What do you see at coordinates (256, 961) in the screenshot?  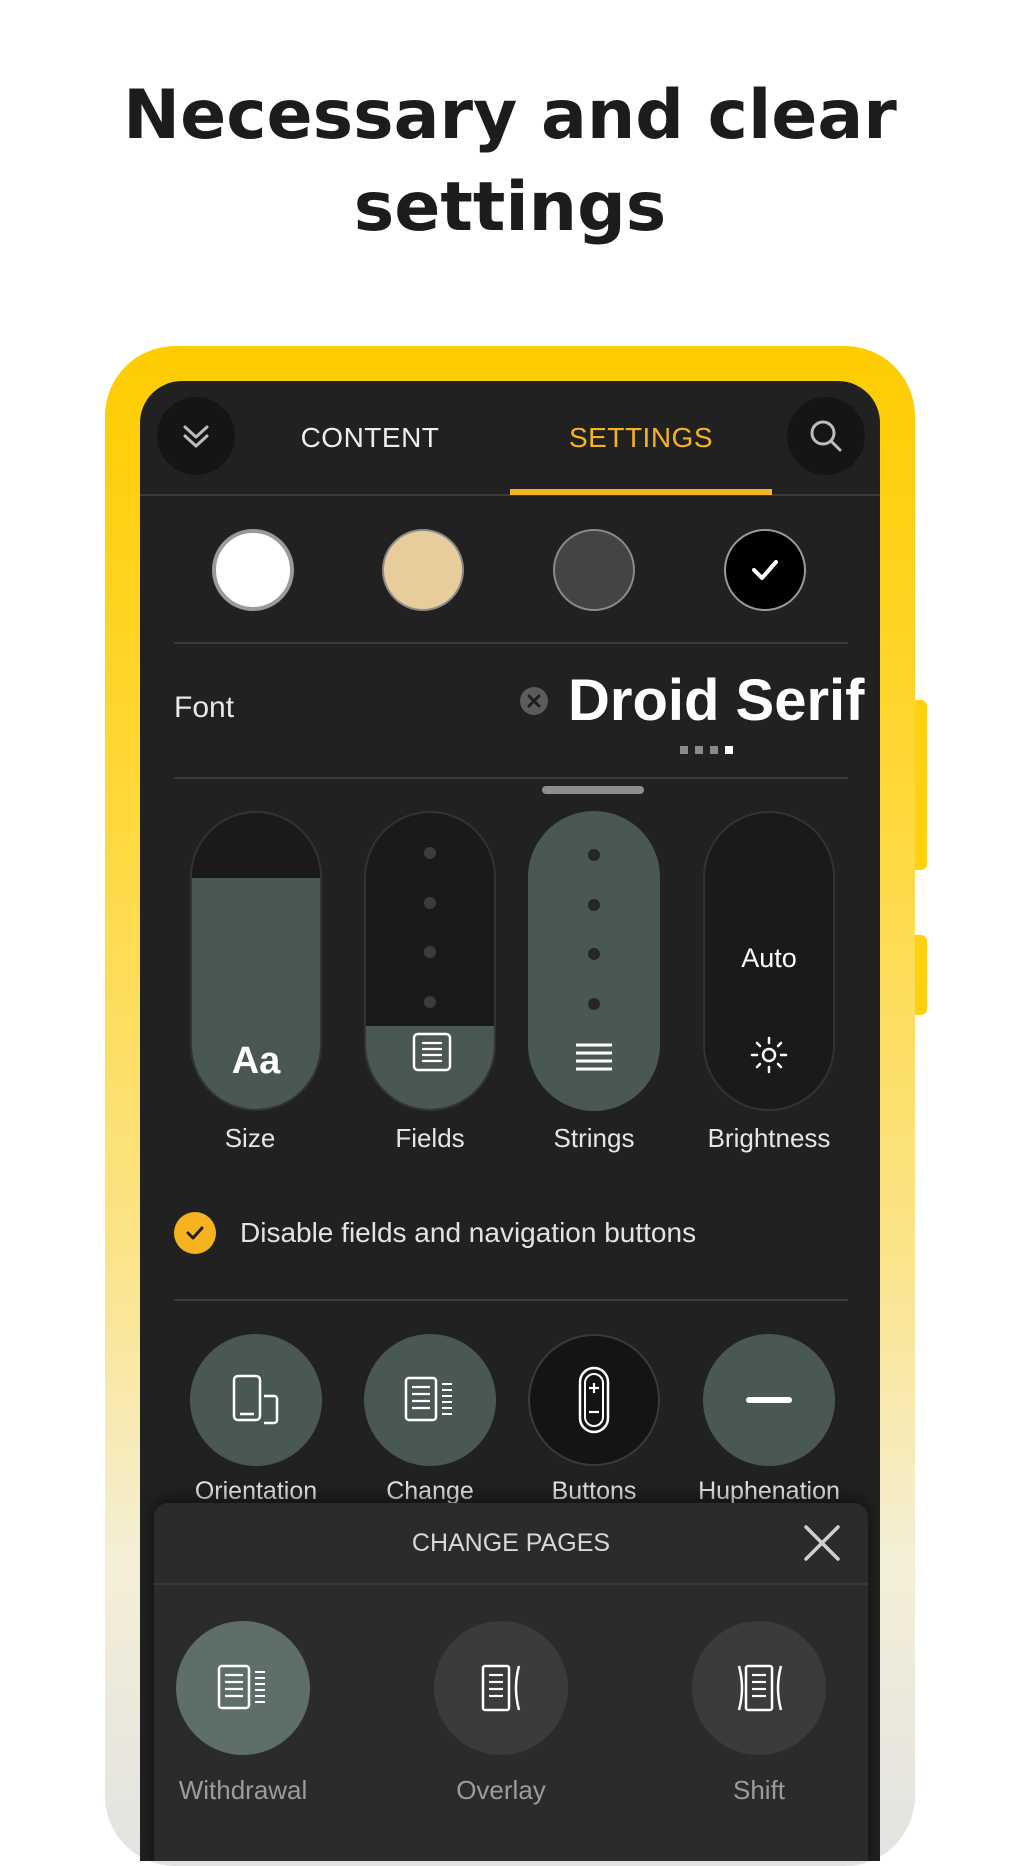 I see `size-slider: Aa` at bounding box center [256, 961].